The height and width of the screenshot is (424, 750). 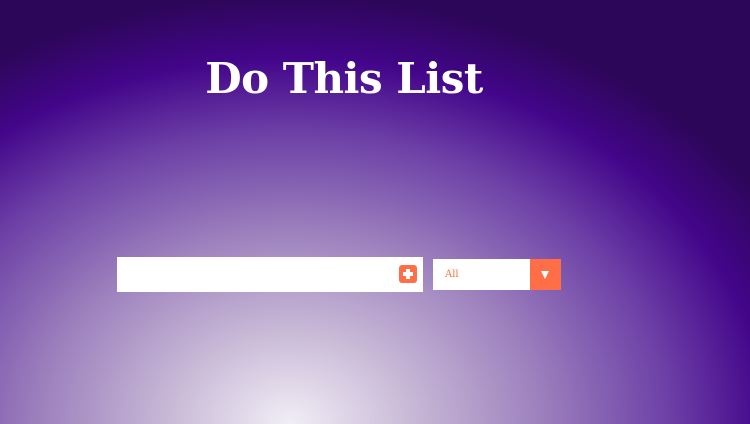 What do you see at coordinates (344, 78) in the screenshot?
I see `page-title: Do This List` at bounding box center [344, 78].